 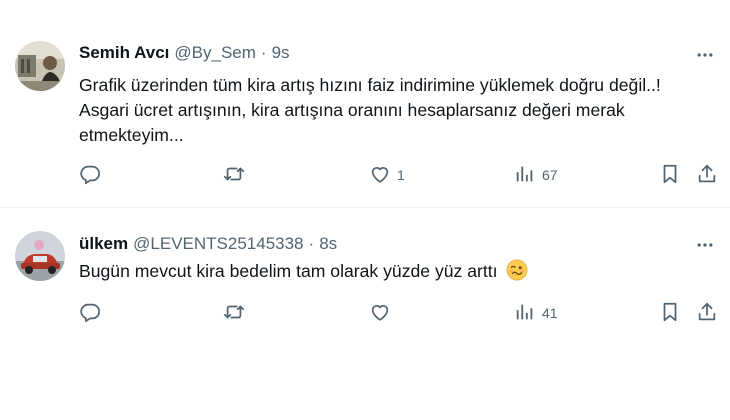 I want to click on views-button: 67, so click(x=536, y=175).